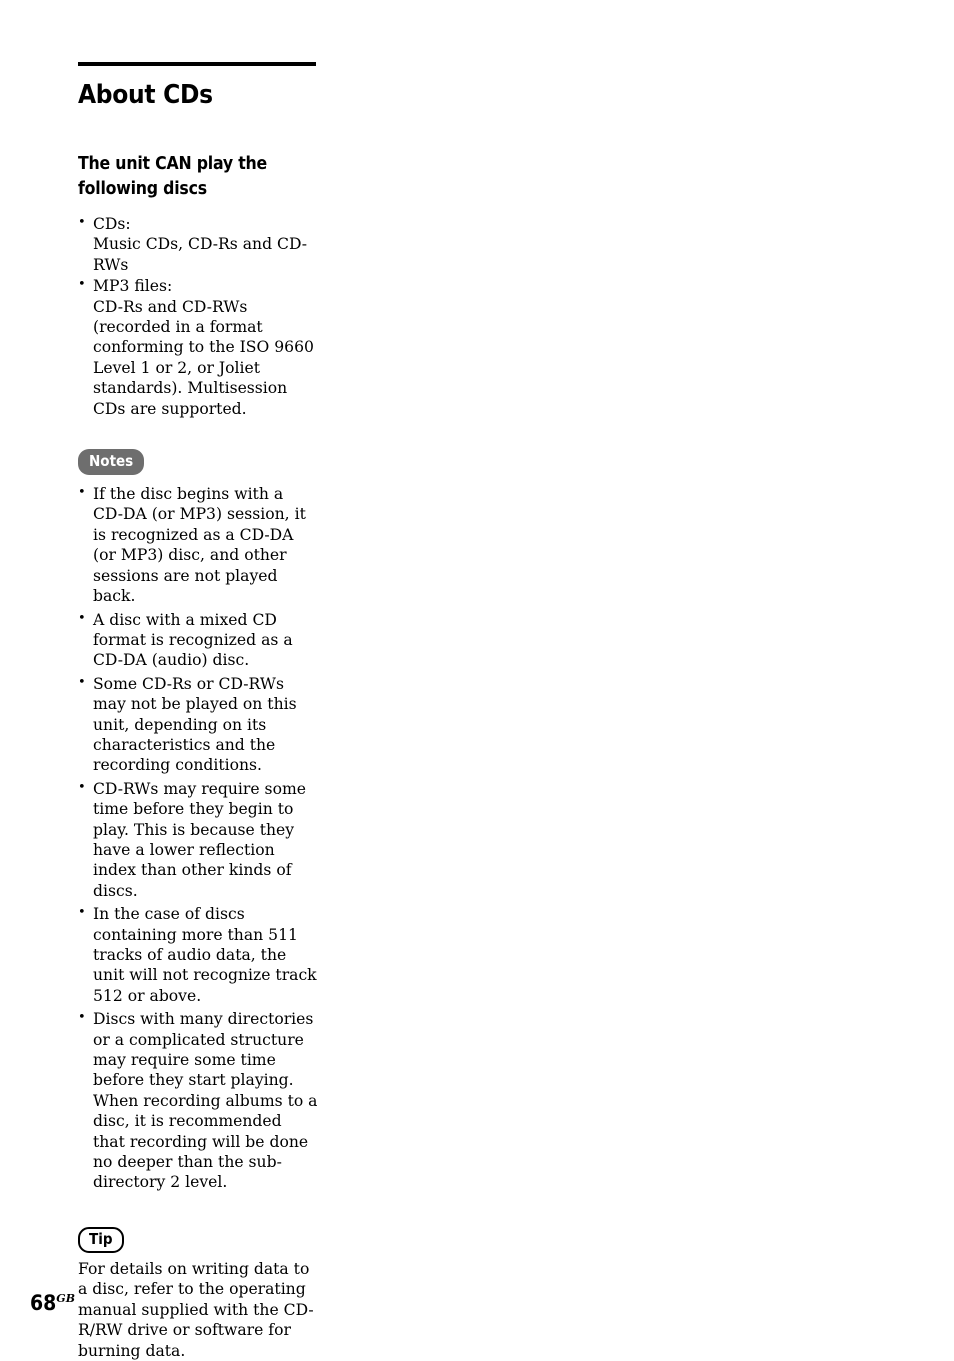 This screenshot has width=954, height=1361. Describe the element at coordinates (43, 1303) in the screenshot. I see `page-number: 68` at that location.